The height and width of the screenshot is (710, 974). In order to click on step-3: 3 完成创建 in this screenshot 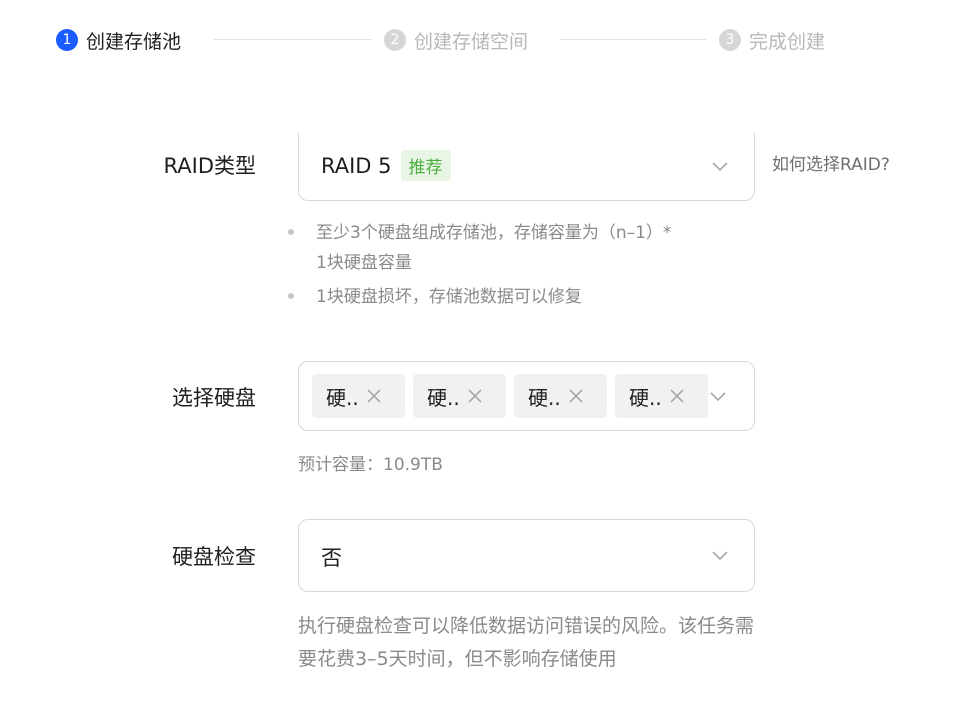, I will do `click(772, 40)`.